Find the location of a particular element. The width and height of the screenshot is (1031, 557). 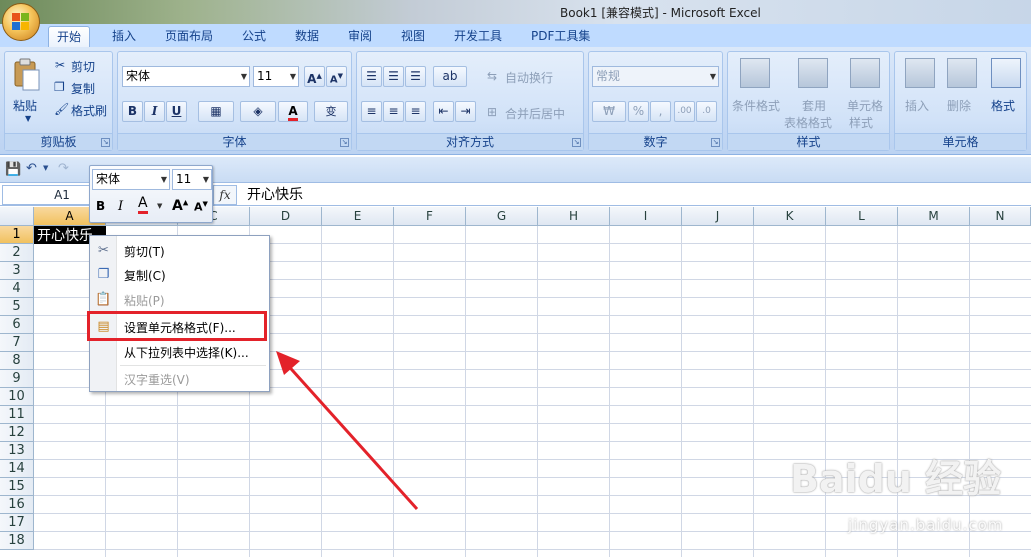

percent-button: % is located at coordinates (638, 111).